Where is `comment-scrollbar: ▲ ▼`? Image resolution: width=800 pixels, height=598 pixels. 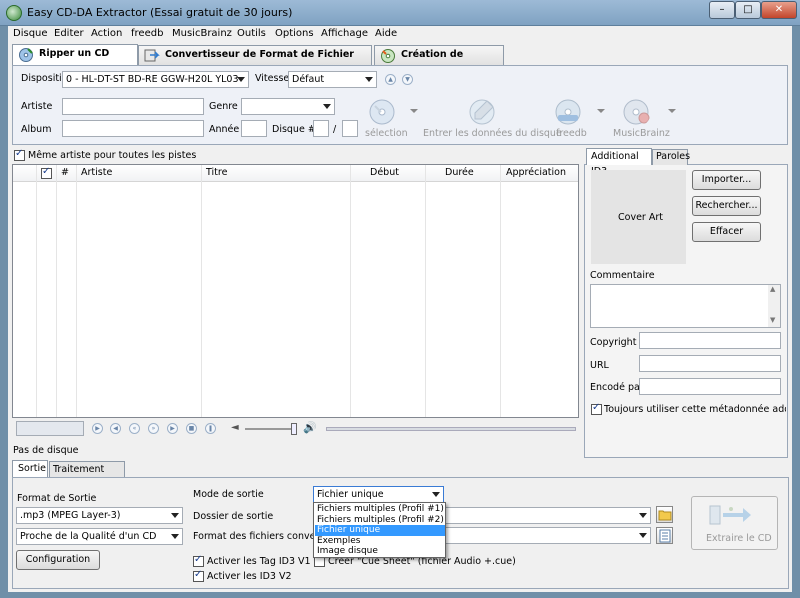 comment-scrollbar: ▲ ▼ is located at coordinates (774, 306).